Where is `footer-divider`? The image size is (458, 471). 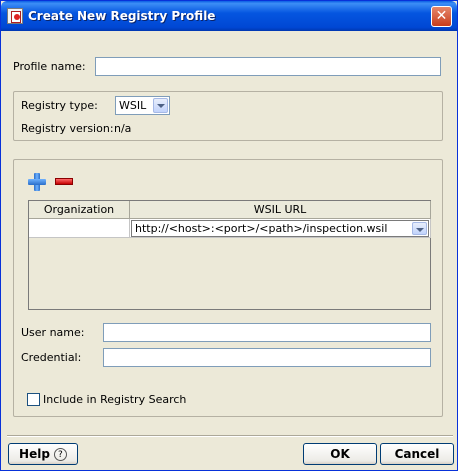 footer-divider is located at coordinates (230, 436).